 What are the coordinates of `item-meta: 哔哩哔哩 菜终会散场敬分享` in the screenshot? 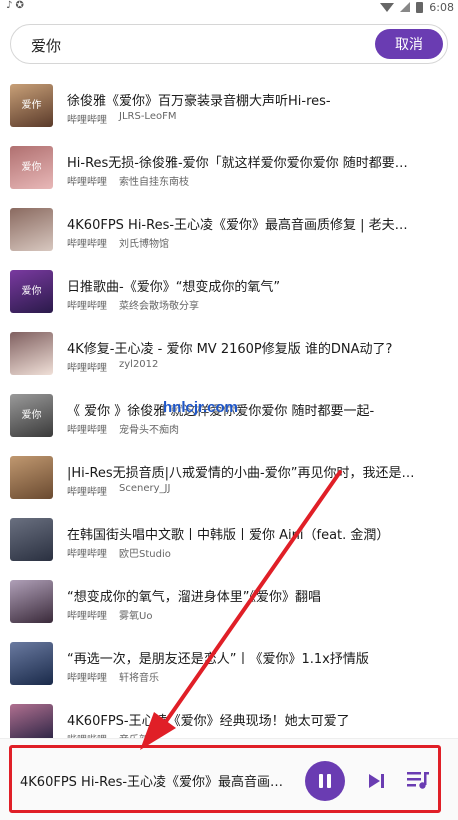 It's located at (133, 304).